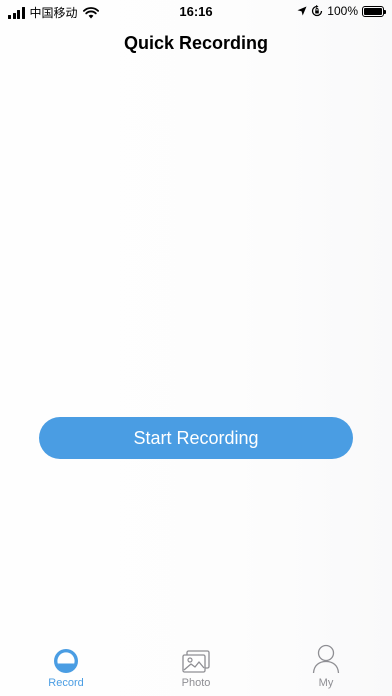 The height and width of the screenshot is (696, 392). Describe the element at coordinates (66, 683) in the screenshot. I see `tab-record-label: Record` at that location.